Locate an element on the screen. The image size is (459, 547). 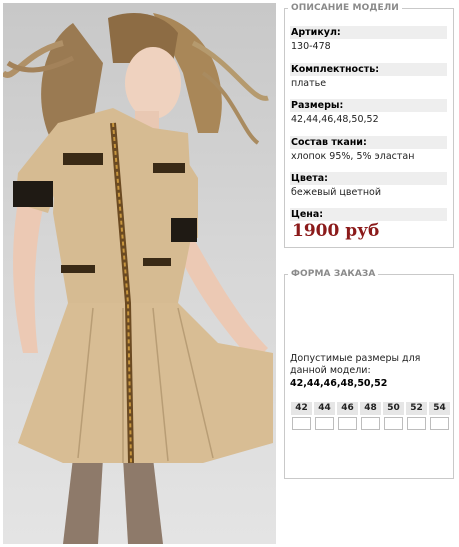
size-header-50: 50 is located at coordinates (393, 408).